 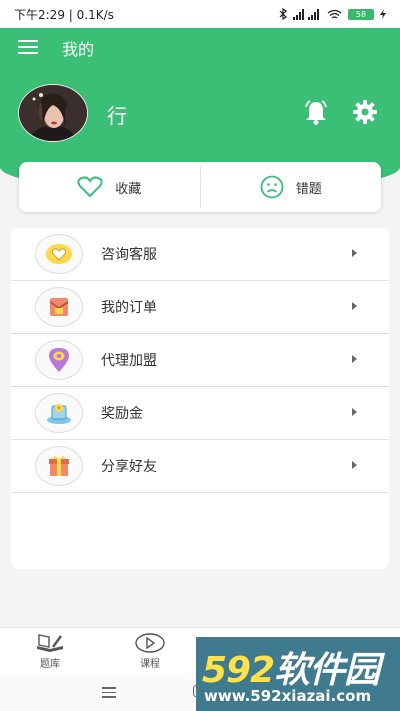 I want to click on list-item-label: 代理加盟, so click(x=129, y=361).